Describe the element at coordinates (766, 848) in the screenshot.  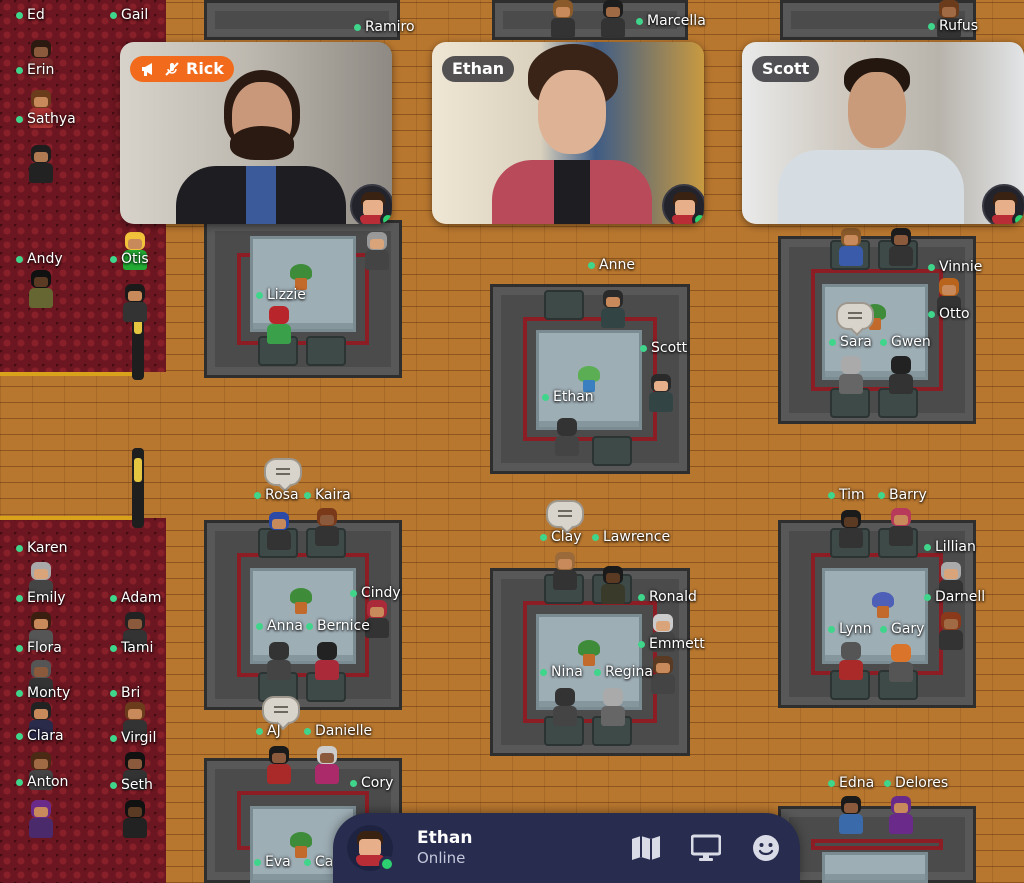
I see `emoji-button` at that location.